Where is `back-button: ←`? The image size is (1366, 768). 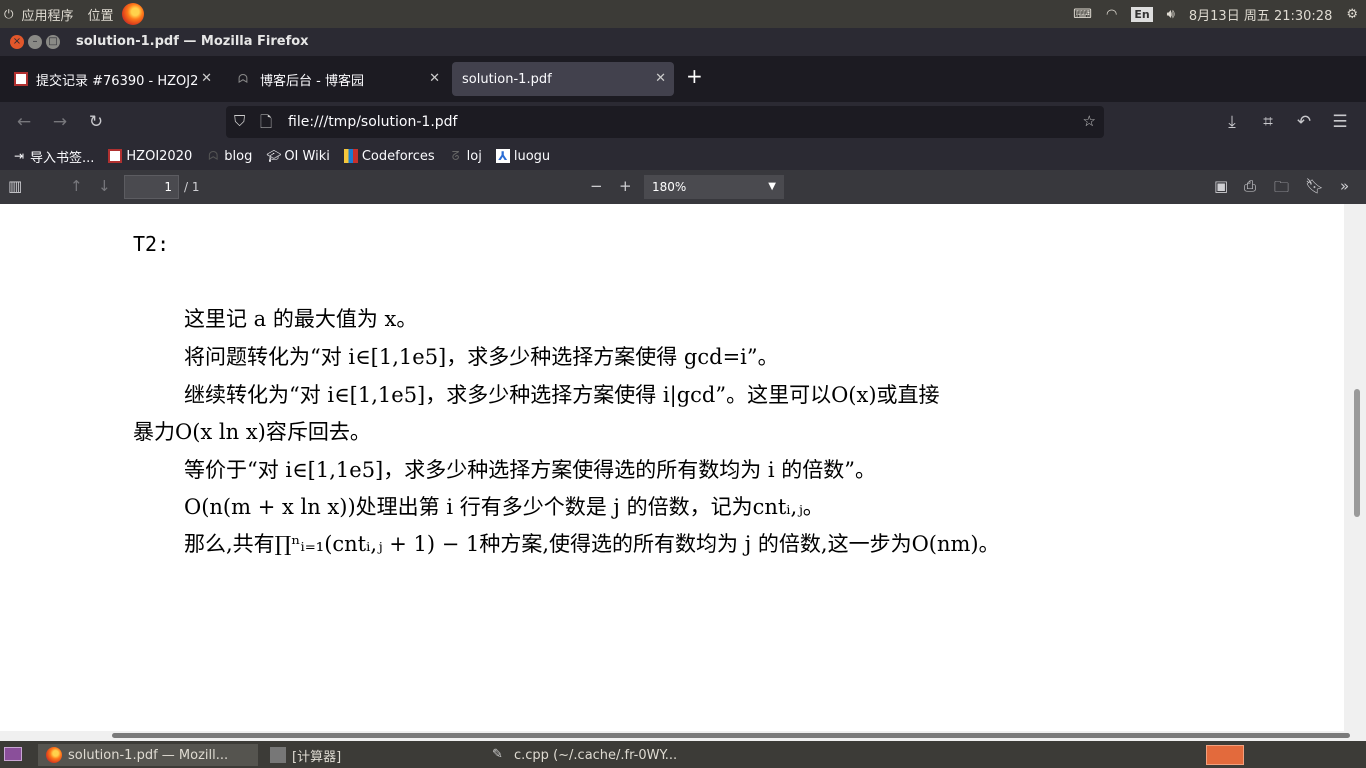
back-button: ← is located at coordinates (24, 122).